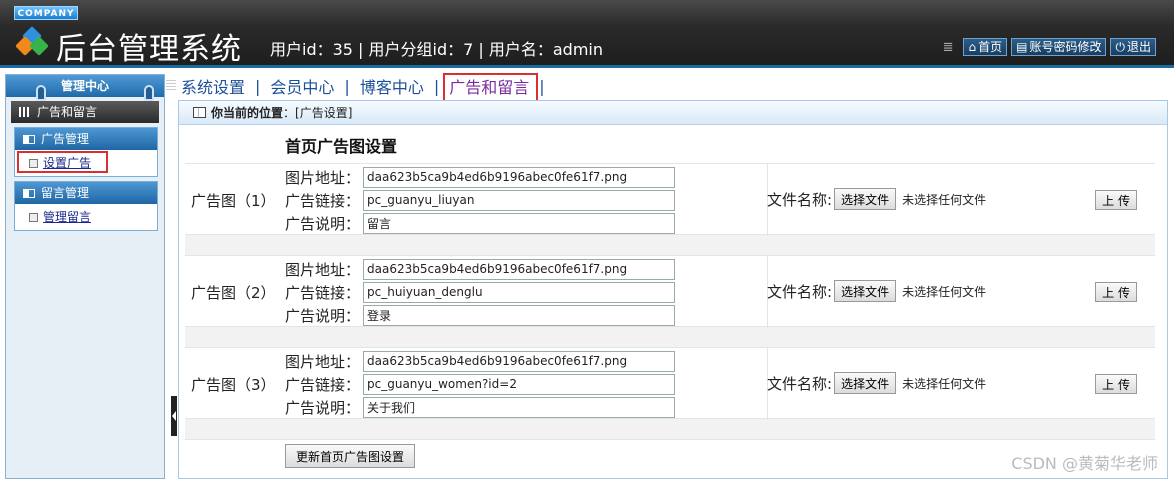 This screenshot has width=1174, height=479. I want to click on app-title: 后台管理系统, so click(149, 49).